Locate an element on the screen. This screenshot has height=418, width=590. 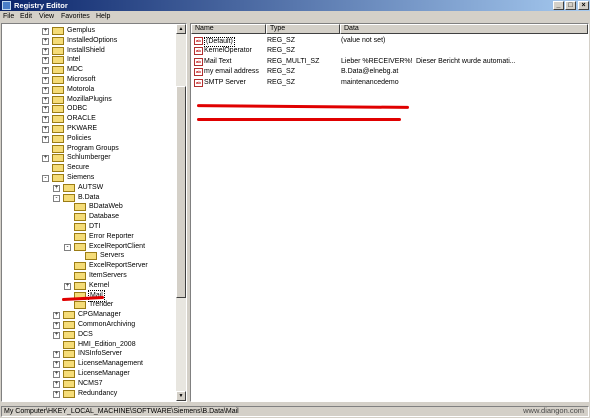
string-value-icon: ab is located at coordinates (198, 72).